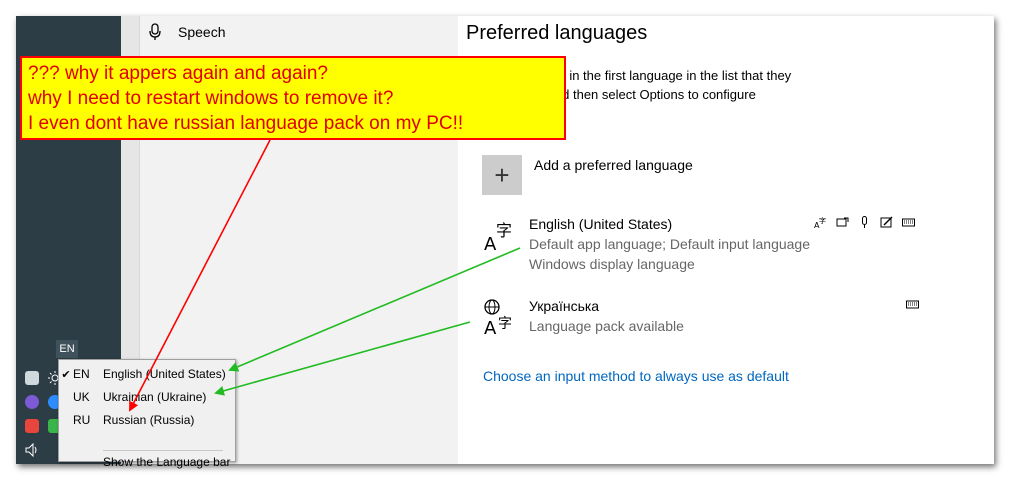 Image resolution: width=1012 pixels, height=480 pixels. I want to click on menu-item-name: English (United States), so click(164, 374).